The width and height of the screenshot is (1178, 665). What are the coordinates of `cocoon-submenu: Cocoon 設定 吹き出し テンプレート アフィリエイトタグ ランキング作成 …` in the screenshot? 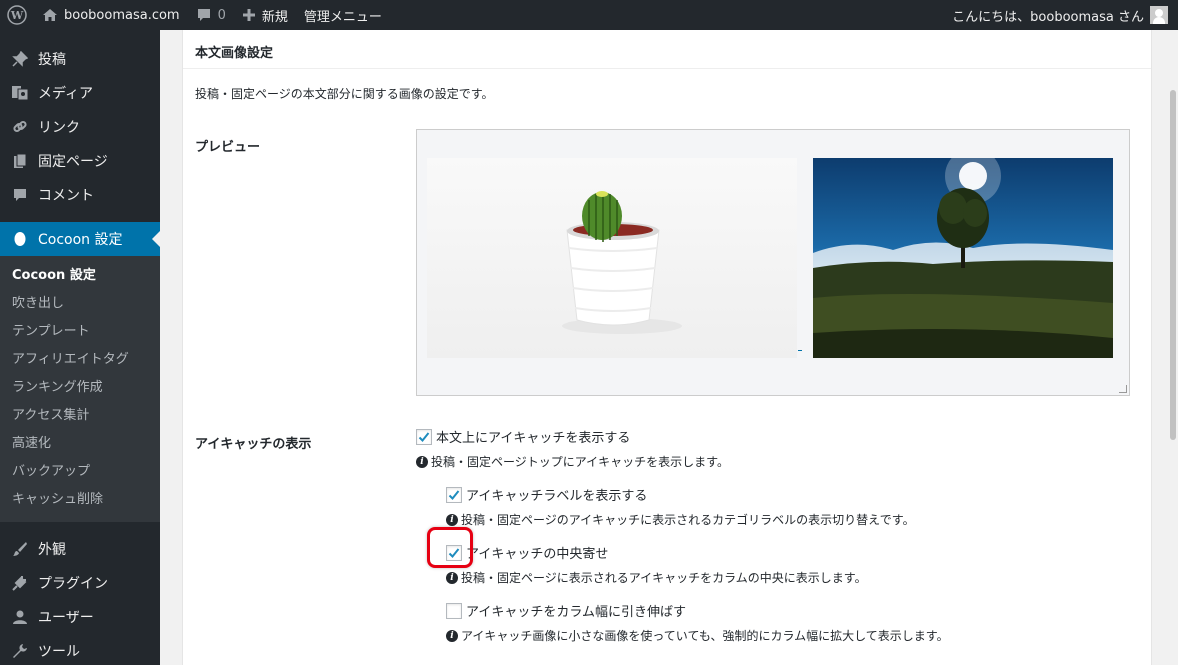 It's located at (80, 389).